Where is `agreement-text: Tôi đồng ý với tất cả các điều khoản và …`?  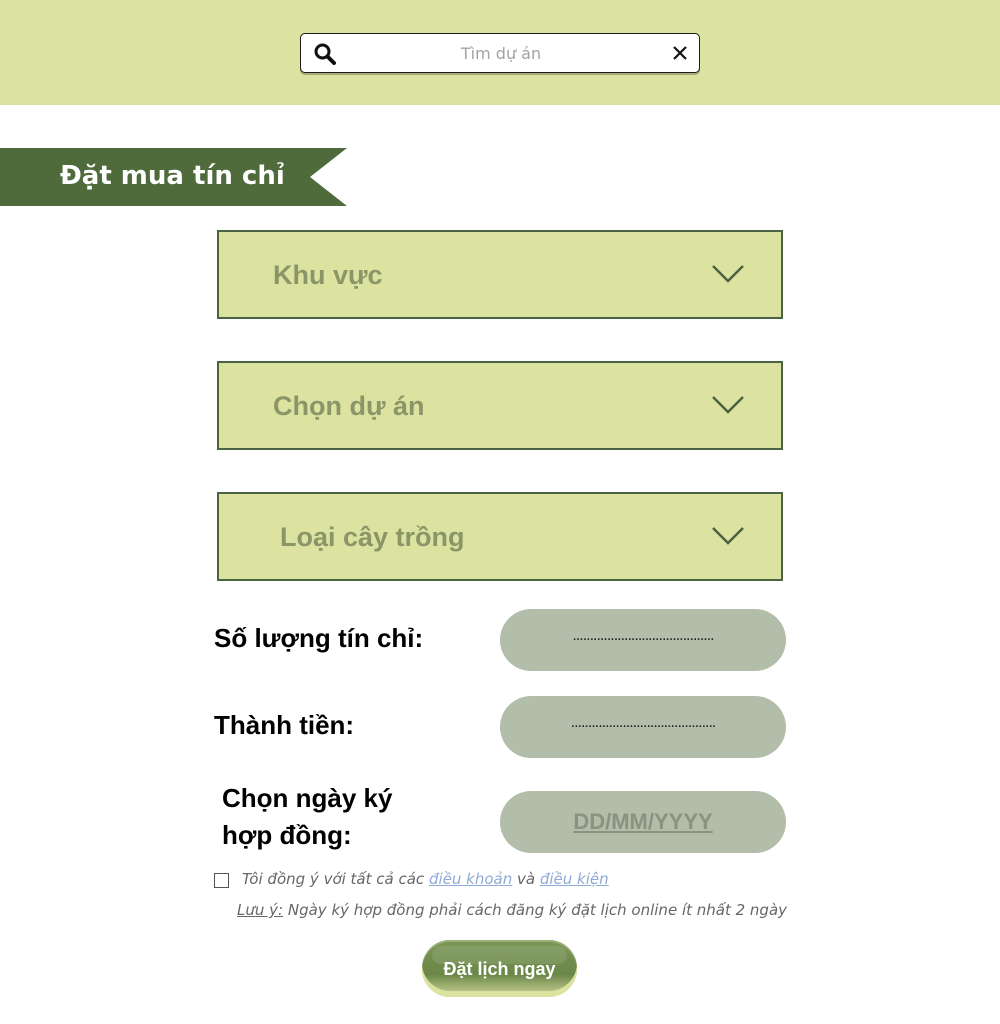
agreement-text: Tôi đồng ý với tất cả các điều khoản và … is located at coordinates (425, 879).